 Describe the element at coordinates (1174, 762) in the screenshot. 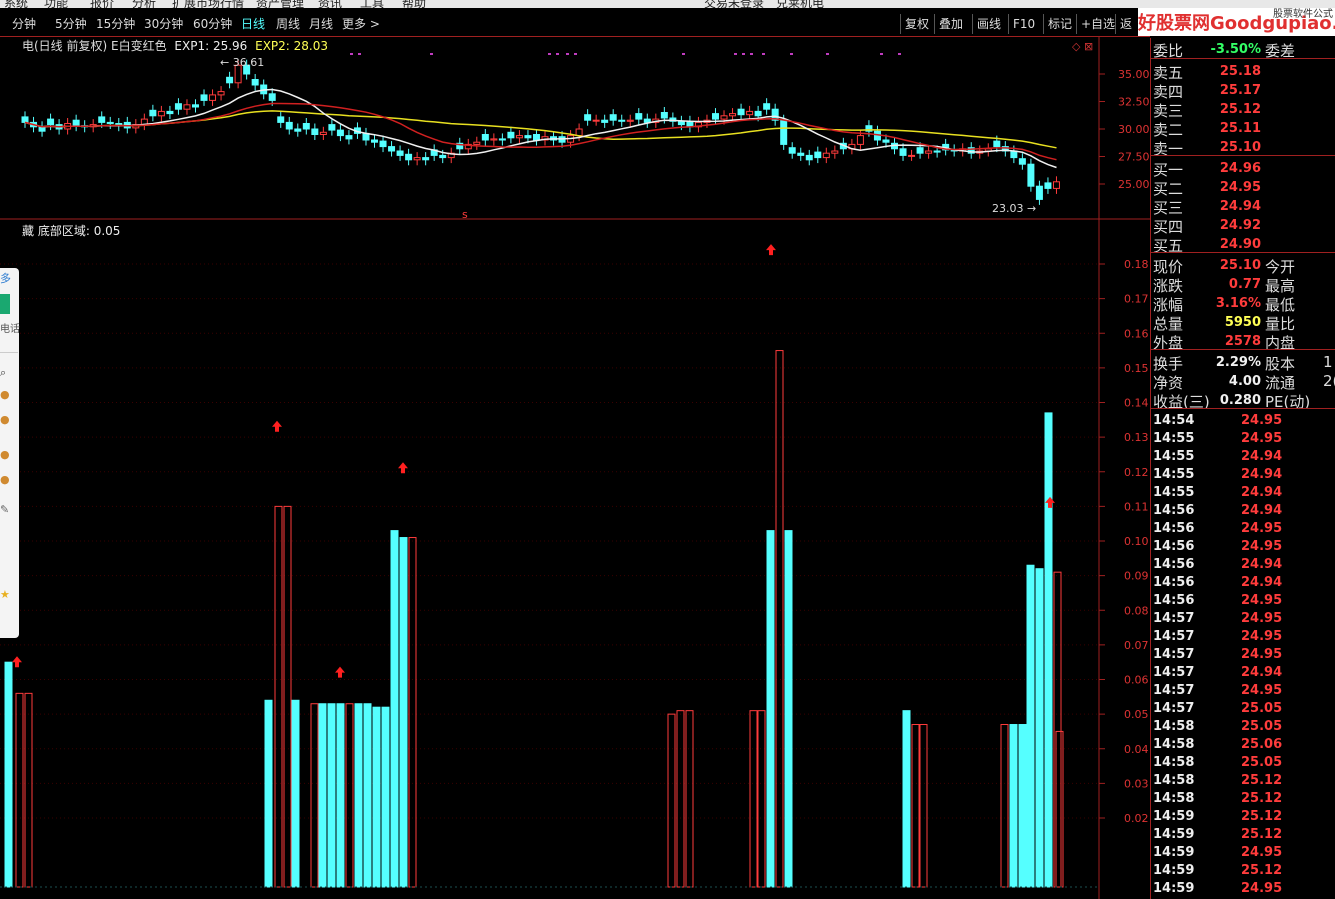

I see `tick-time: 14:58` at that location.